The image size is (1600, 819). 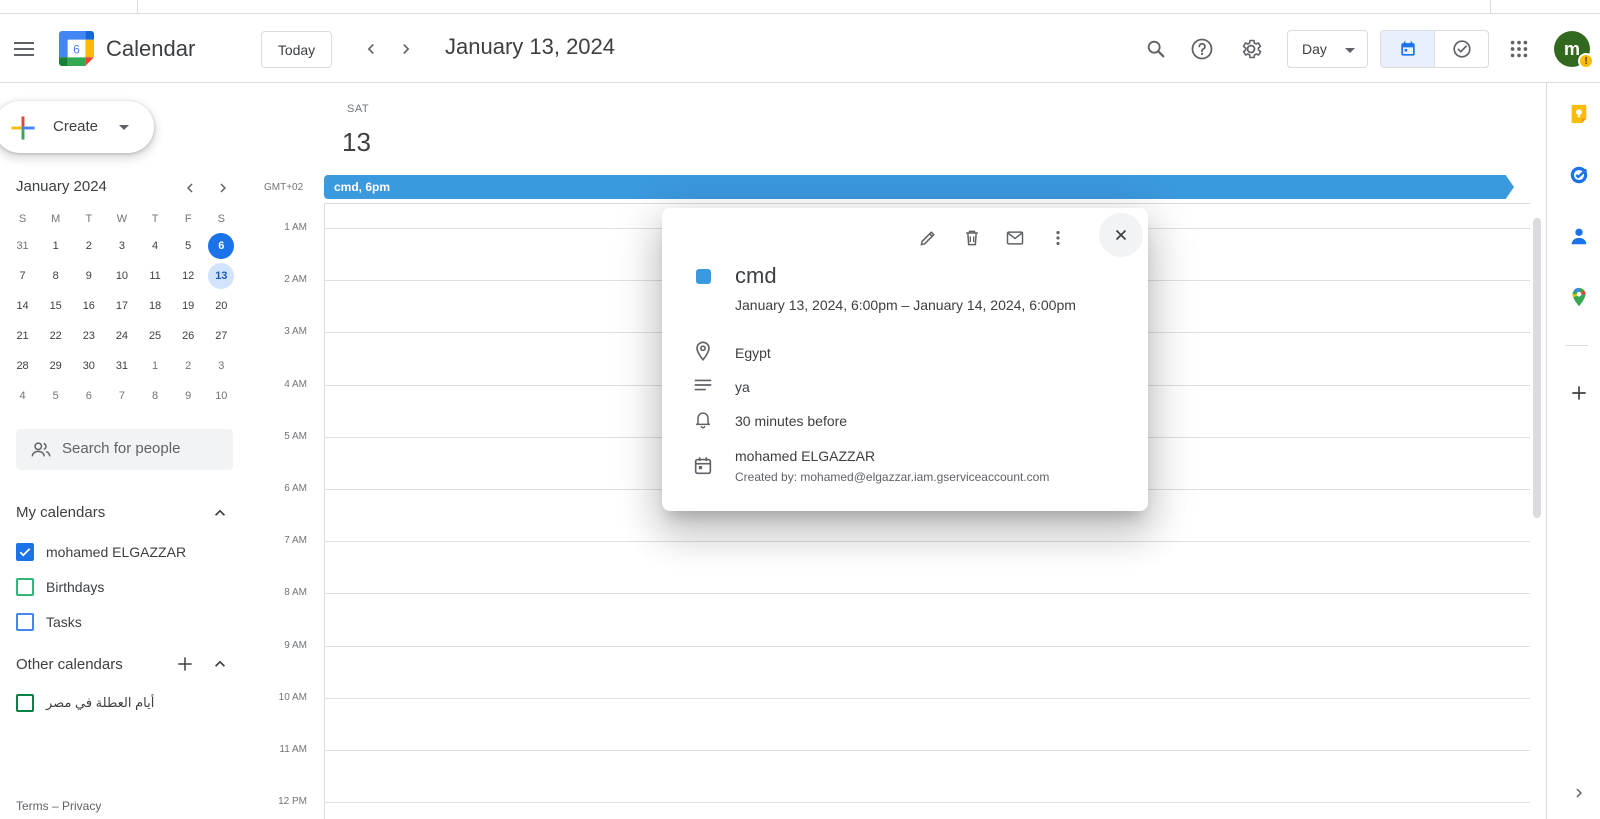 What do you see at coordinates (122, 336) in the screenshot?
I see `mini-calendar-day: 24` at bounding box center [122, 336].